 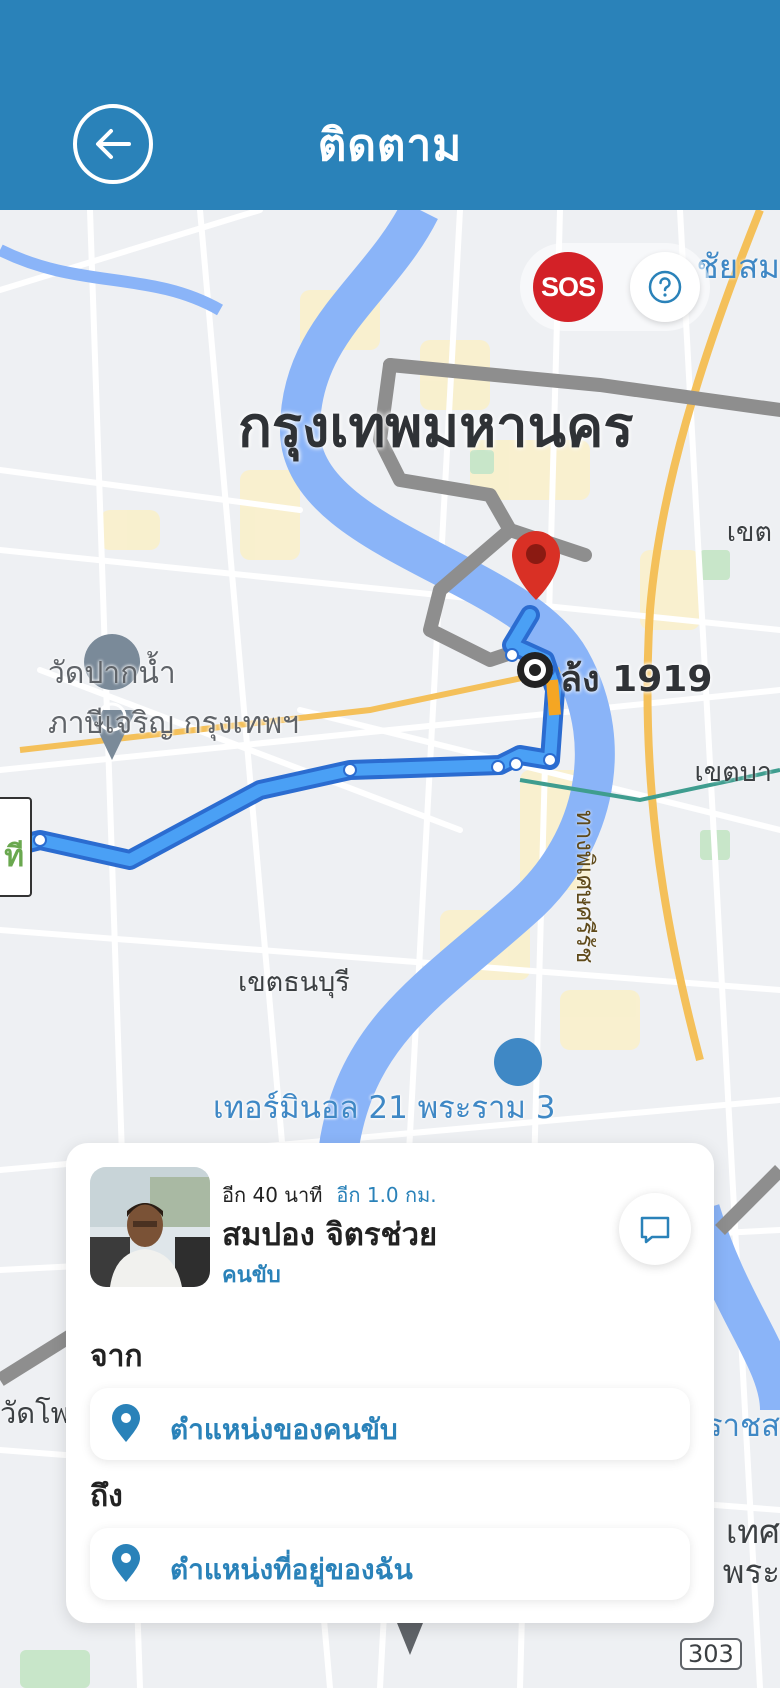 What do you see at coordinates (665, 287) in the screenshot?
I see `help-button` at bounding box center [665, 287].